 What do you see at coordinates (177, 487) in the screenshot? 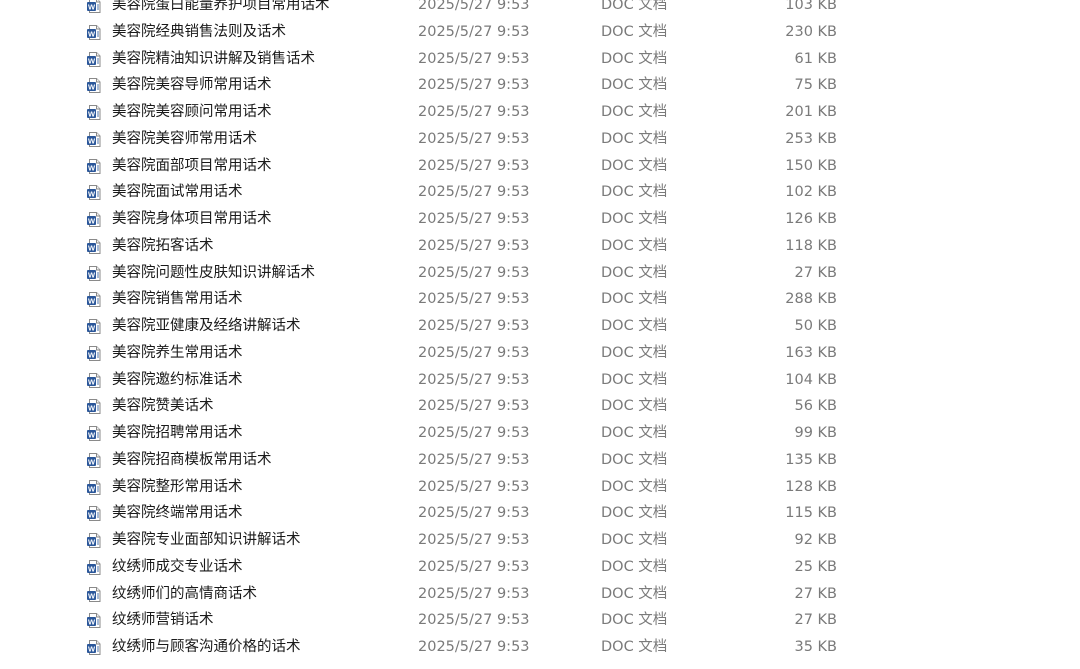
I see `file-name: 美容院整形常用话术` at bounding box center [177, 487].